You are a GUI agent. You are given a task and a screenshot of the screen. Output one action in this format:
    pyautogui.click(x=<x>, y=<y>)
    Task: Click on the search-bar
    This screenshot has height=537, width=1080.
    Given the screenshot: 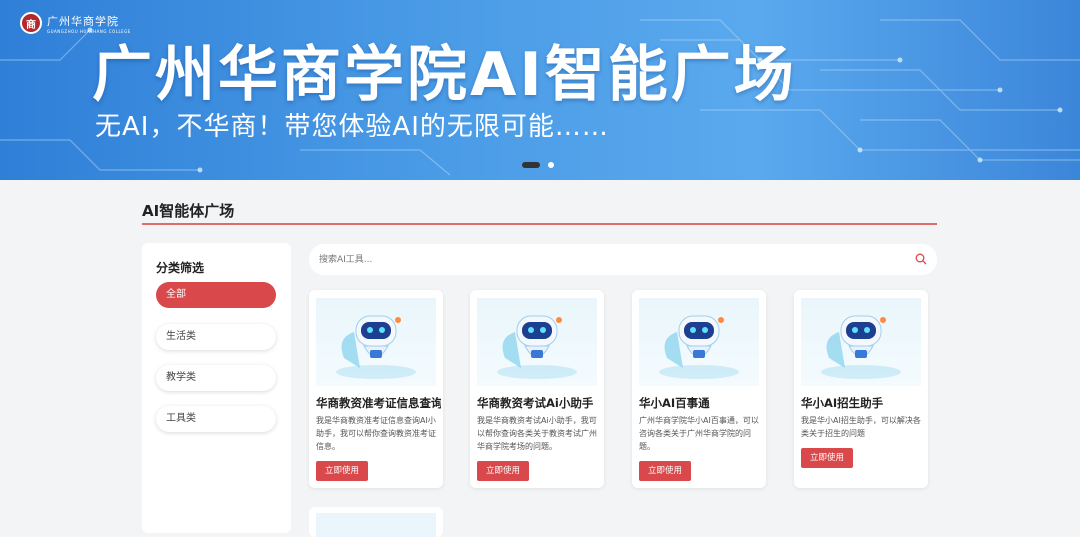 What is the action you would take?
    pyautogui.click(x=623, y=259)
    